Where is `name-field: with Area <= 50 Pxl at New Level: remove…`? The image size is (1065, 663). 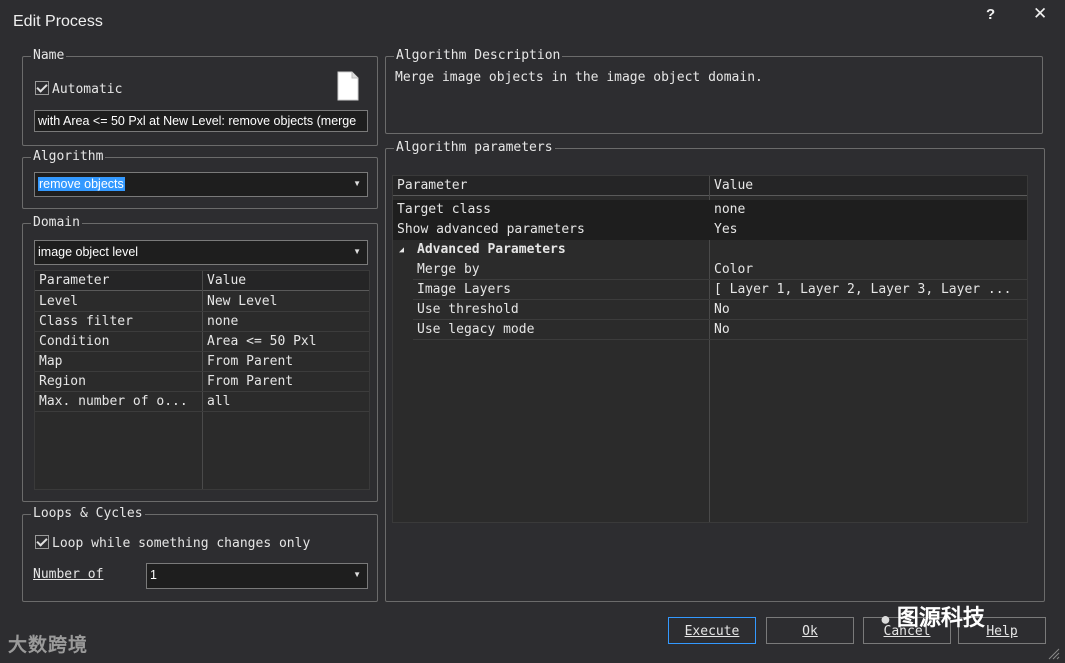 name-field: with Area <= 50 Pxl at New Level: remove… is located at coordinates (201, 121).